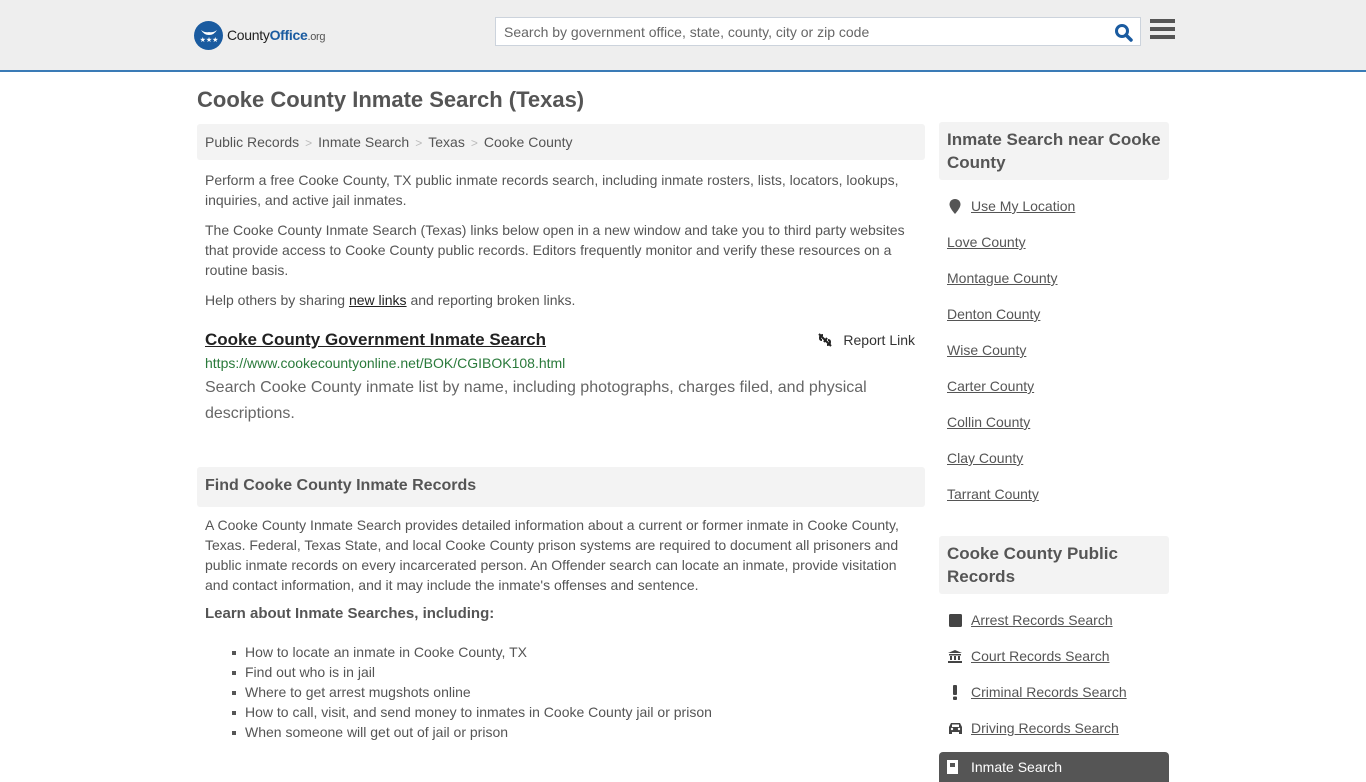 The image size is (1366, 782). What do you see at coordinates (276, 35) in the screenshot?
I see `logo-text: CountyOffice.org` at bounding box center [276, 35].